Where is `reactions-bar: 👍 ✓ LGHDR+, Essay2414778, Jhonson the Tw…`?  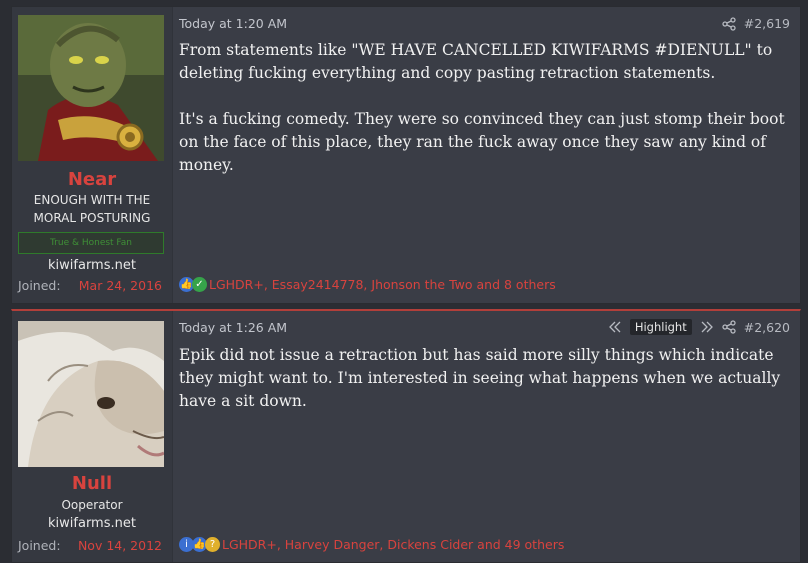
reactions-bar: 👍 ✓ LGHDR+, Essay2414778, Jhonson the Tw… is located at coordinates (367, 284).